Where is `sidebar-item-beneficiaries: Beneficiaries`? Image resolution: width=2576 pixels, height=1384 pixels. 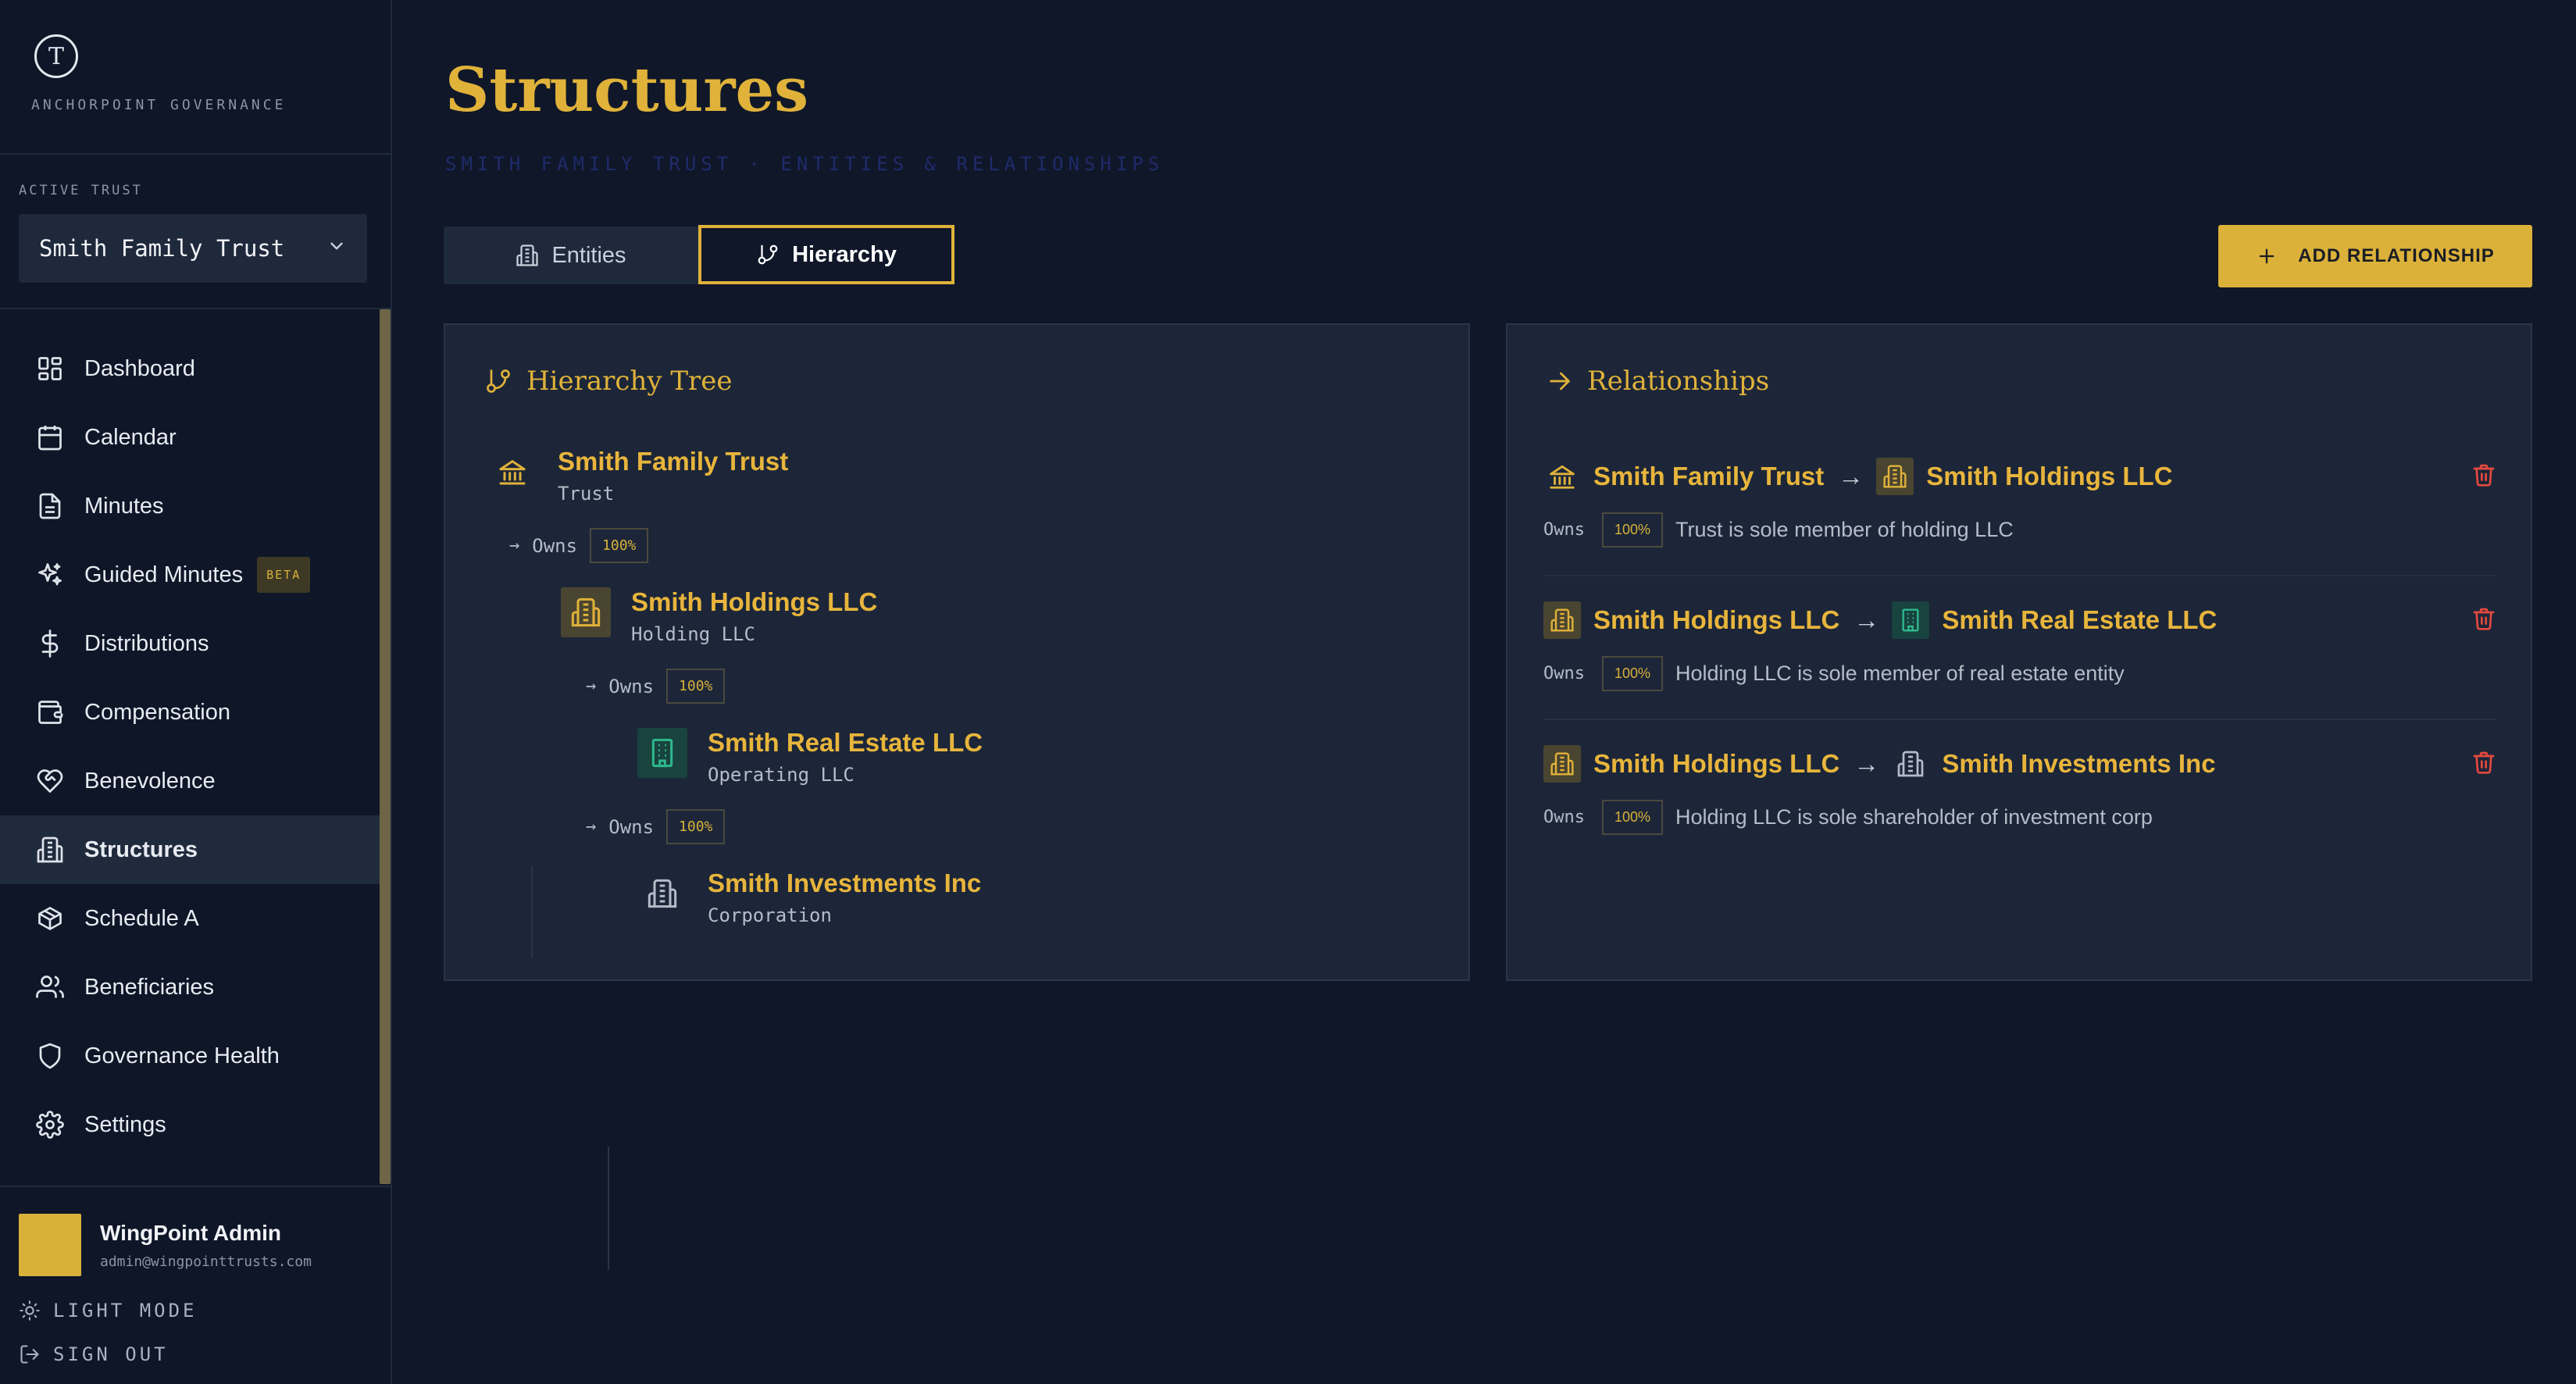
sidebar-item-beneficiaries: Beneficiaries is located at coordinates (190, 988).